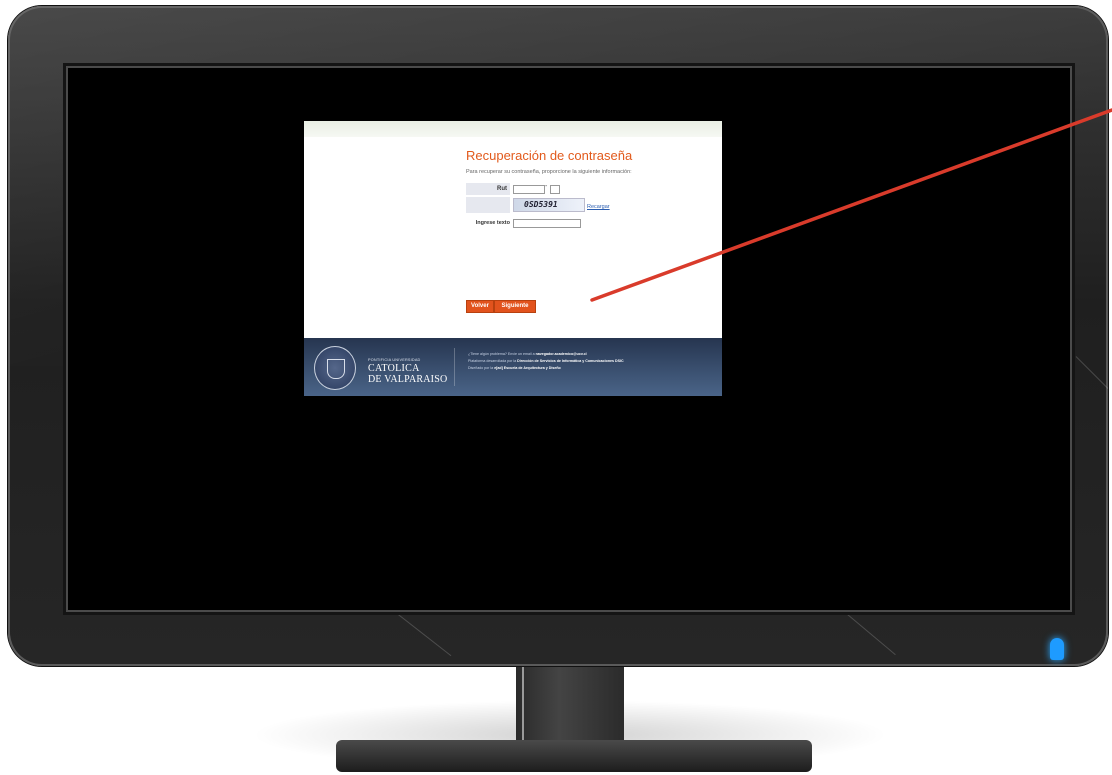  What do you see at coordinates (454, 367) in the screenshot?
I see `footer-divider` at bounding box center [454, 367].